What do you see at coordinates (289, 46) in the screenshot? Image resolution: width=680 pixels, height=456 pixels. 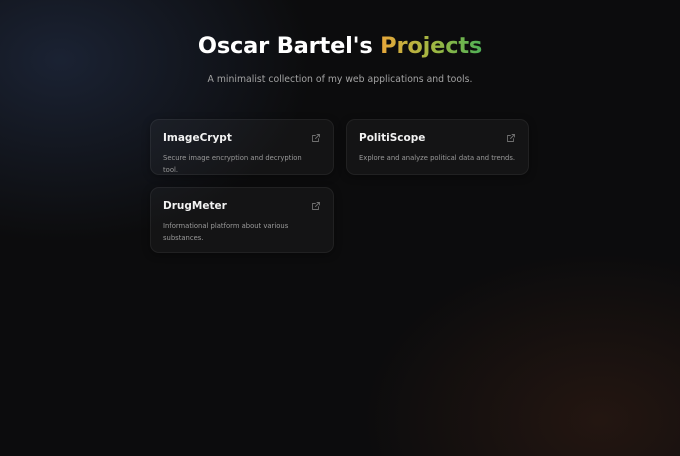 I see `page-title-main: Oscar Bartel's` at bounding box center [289, 46].